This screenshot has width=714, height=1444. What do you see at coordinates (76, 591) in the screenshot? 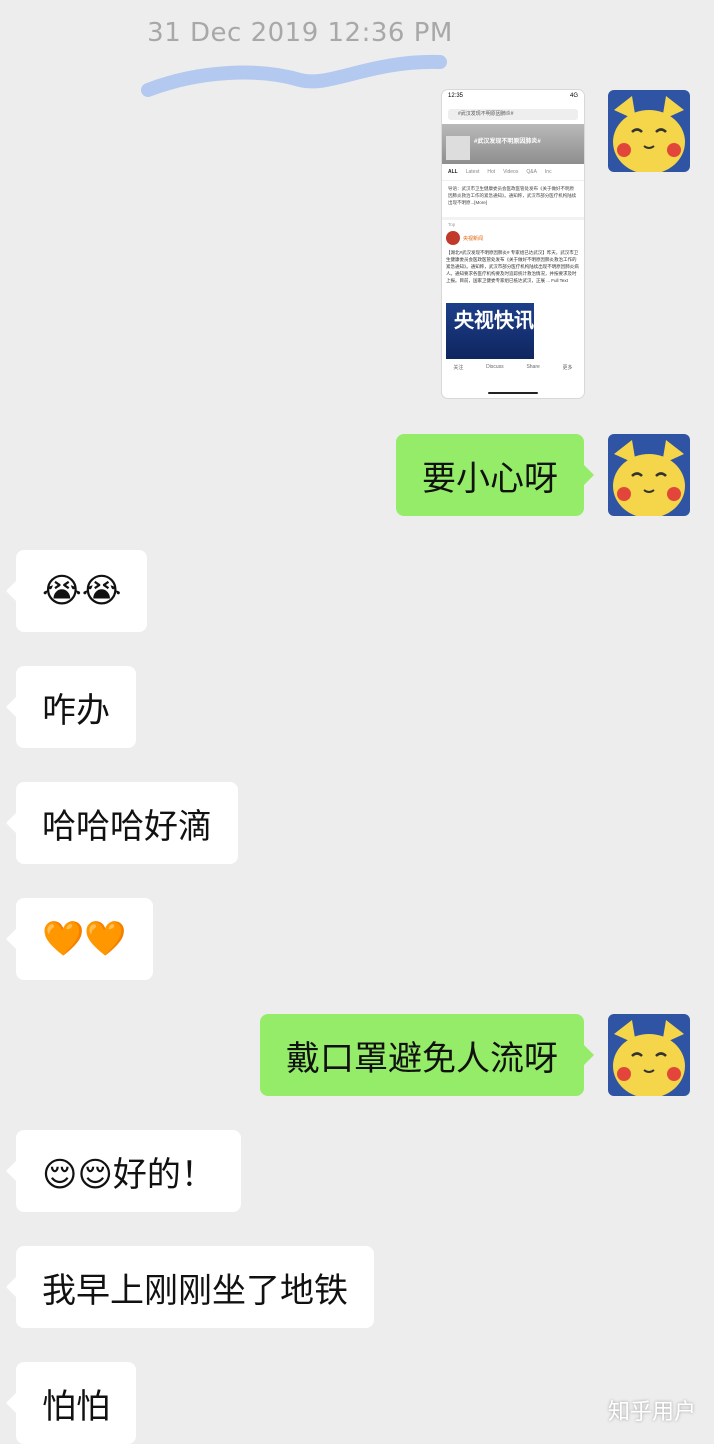
I see `message-bubble-received: 😭😭` at bounding box center [76, 591].